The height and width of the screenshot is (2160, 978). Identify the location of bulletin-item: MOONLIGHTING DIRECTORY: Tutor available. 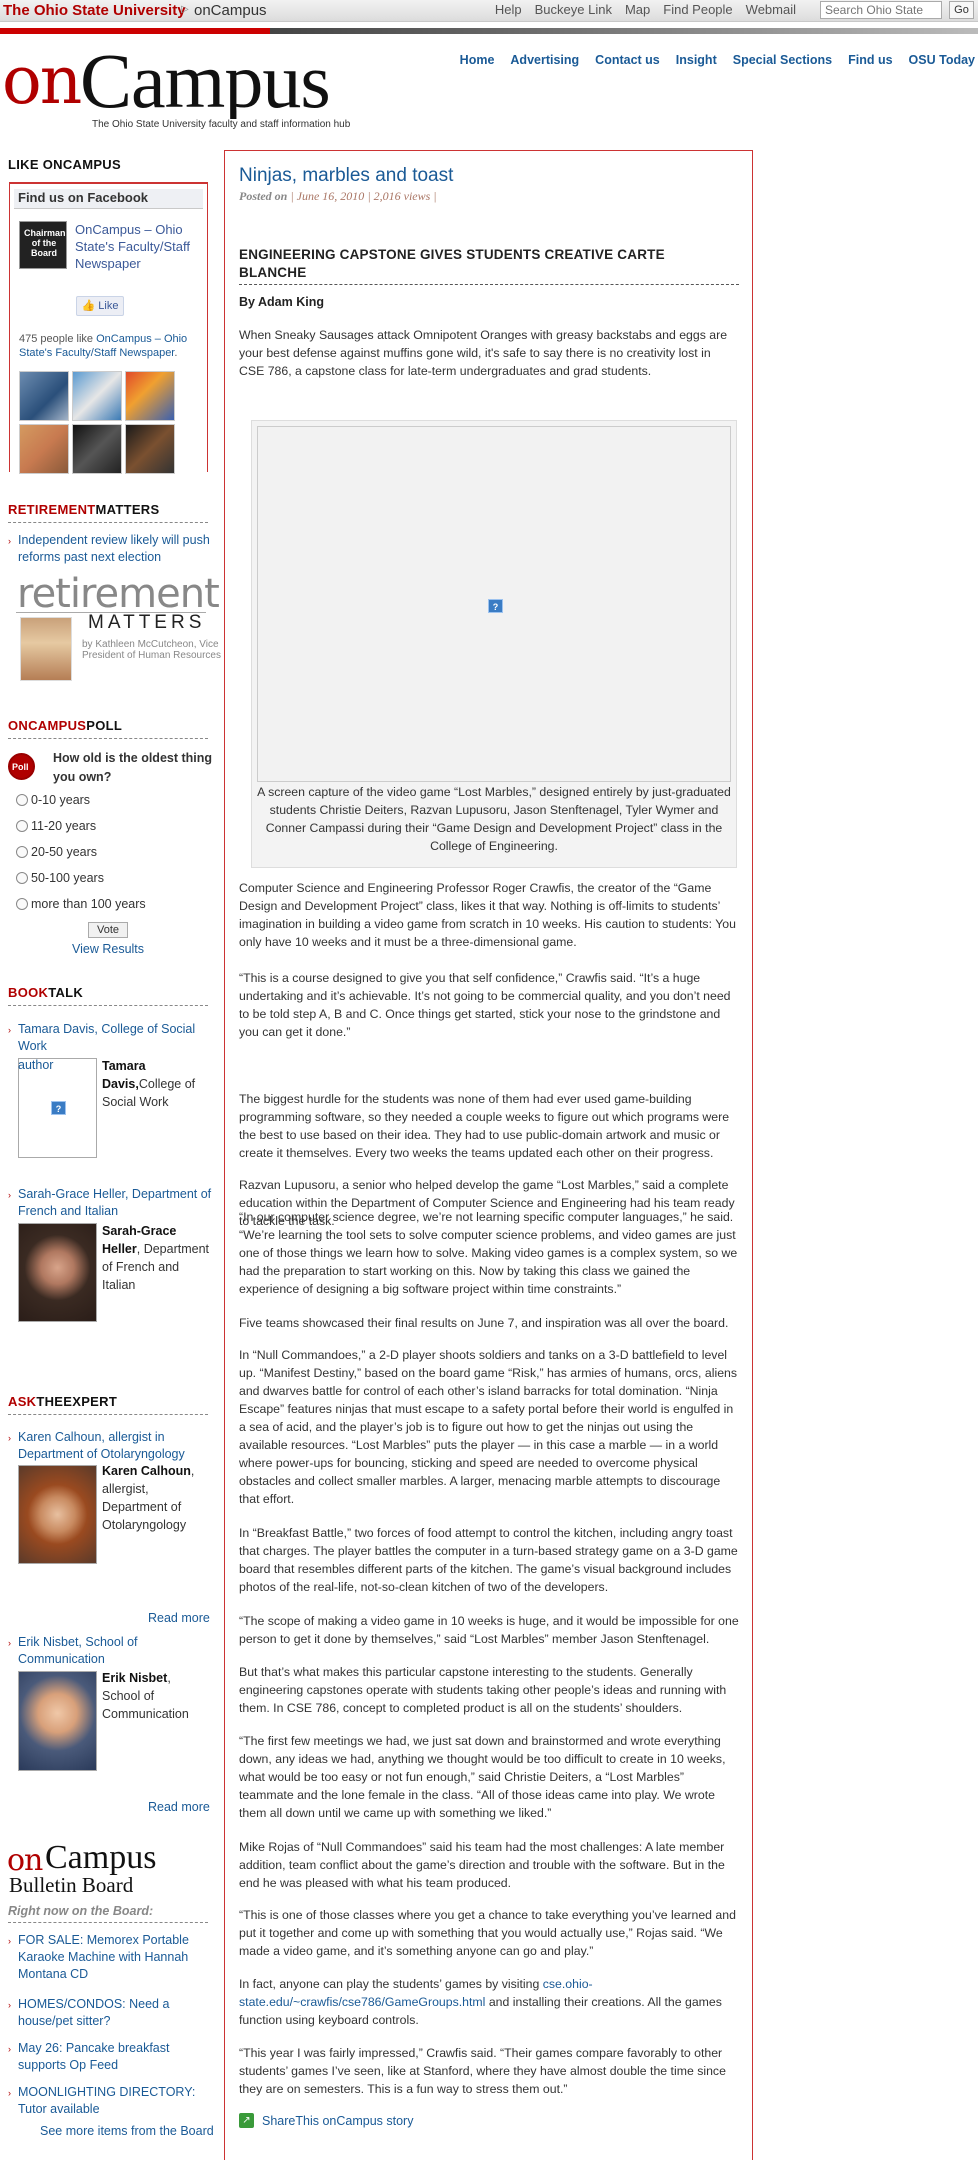
(115, 2101).